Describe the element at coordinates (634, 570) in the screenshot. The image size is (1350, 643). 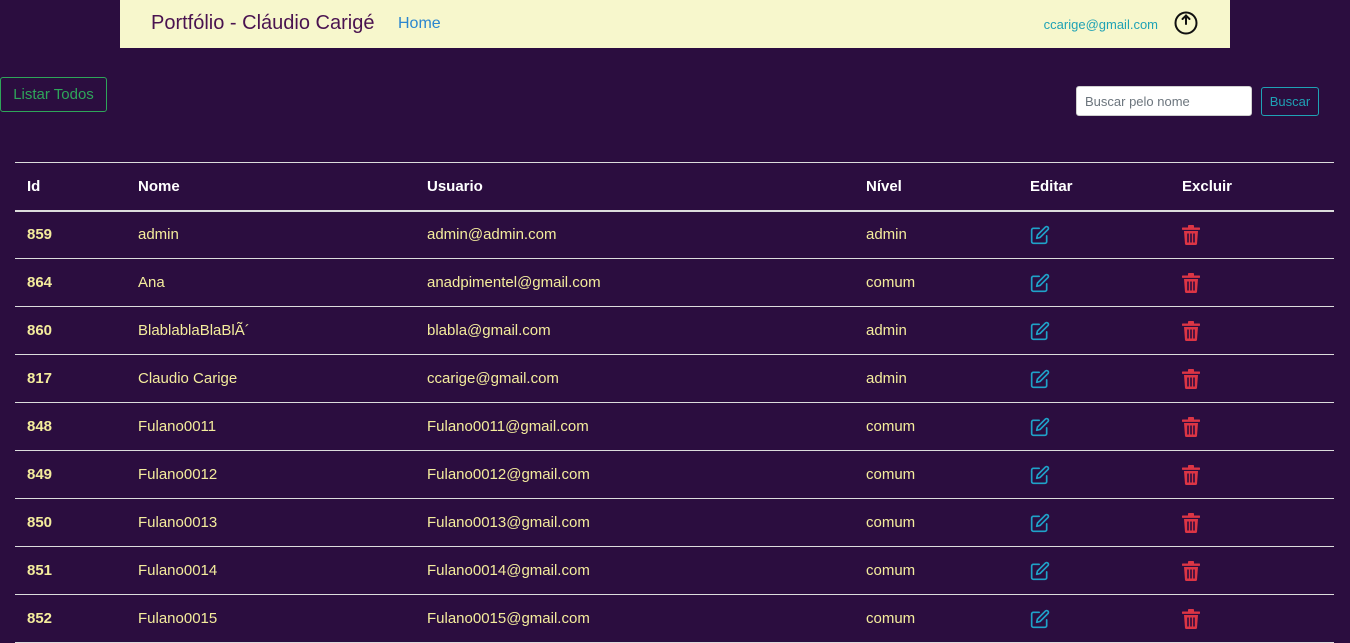
I see `cell-usuario: Fulano0014@gmail.com` at that location.